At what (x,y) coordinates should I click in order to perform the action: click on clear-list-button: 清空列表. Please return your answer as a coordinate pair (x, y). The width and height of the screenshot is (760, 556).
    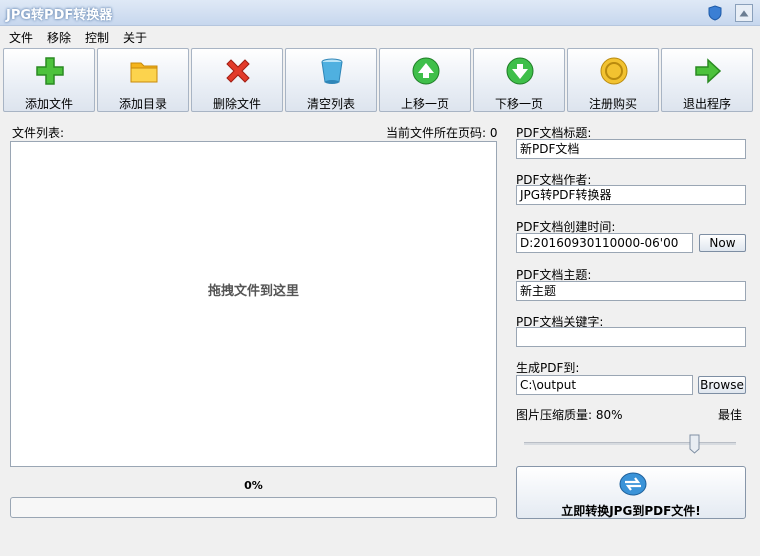
    Looking at the image, I should click on (331, 80).